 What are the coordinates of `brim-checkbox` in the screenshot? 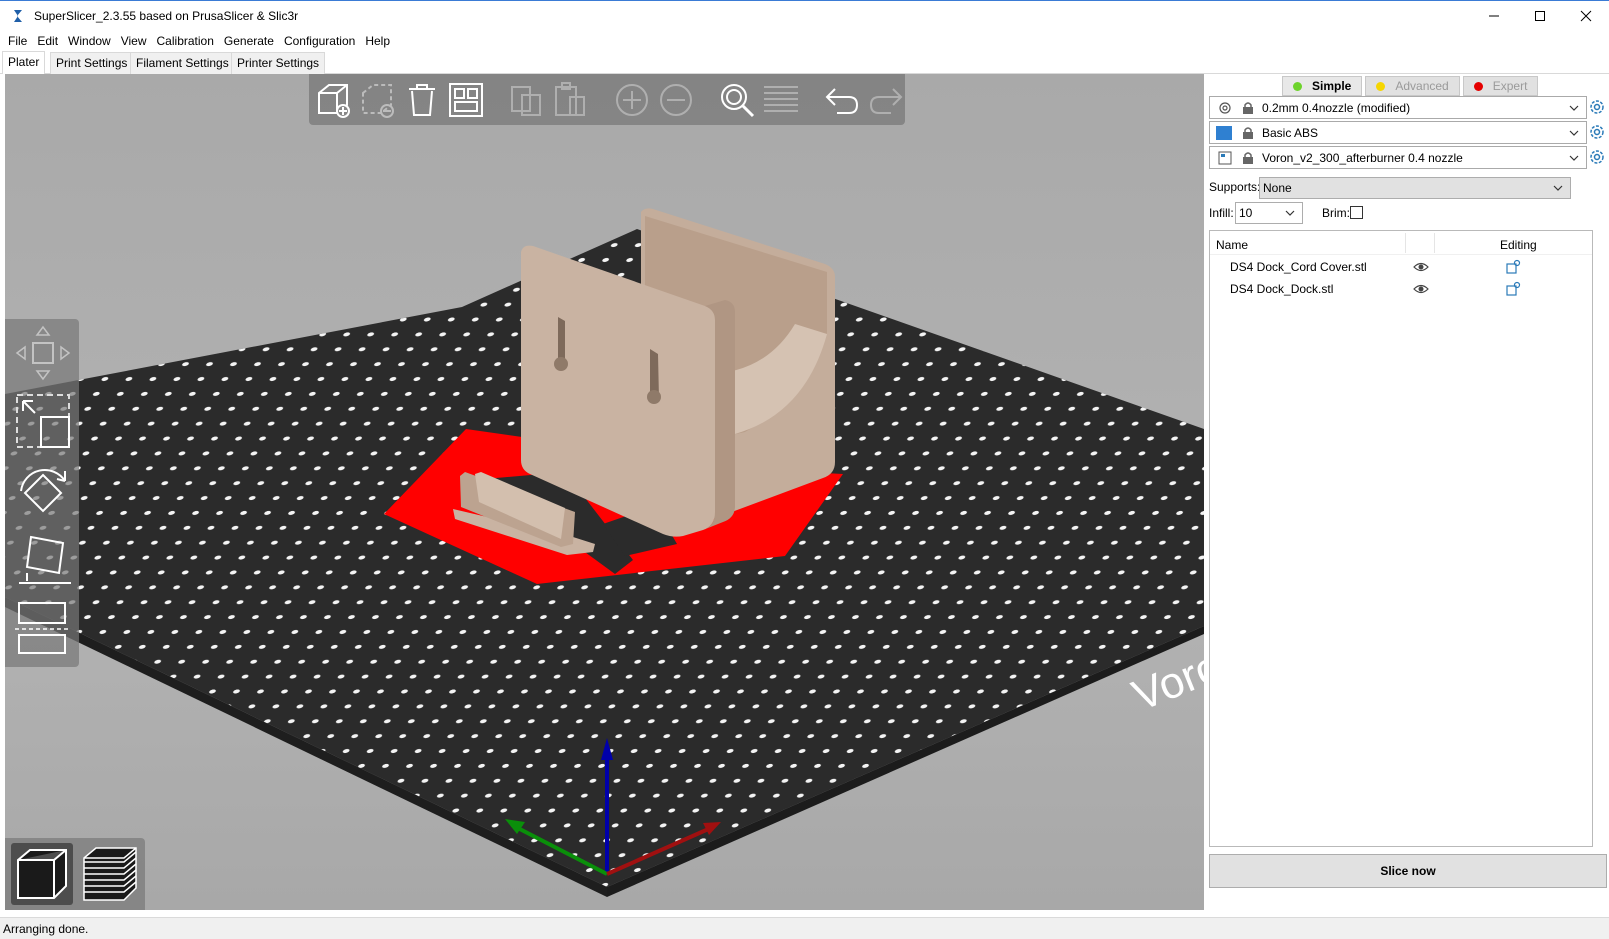 It's located at (1356, 212).